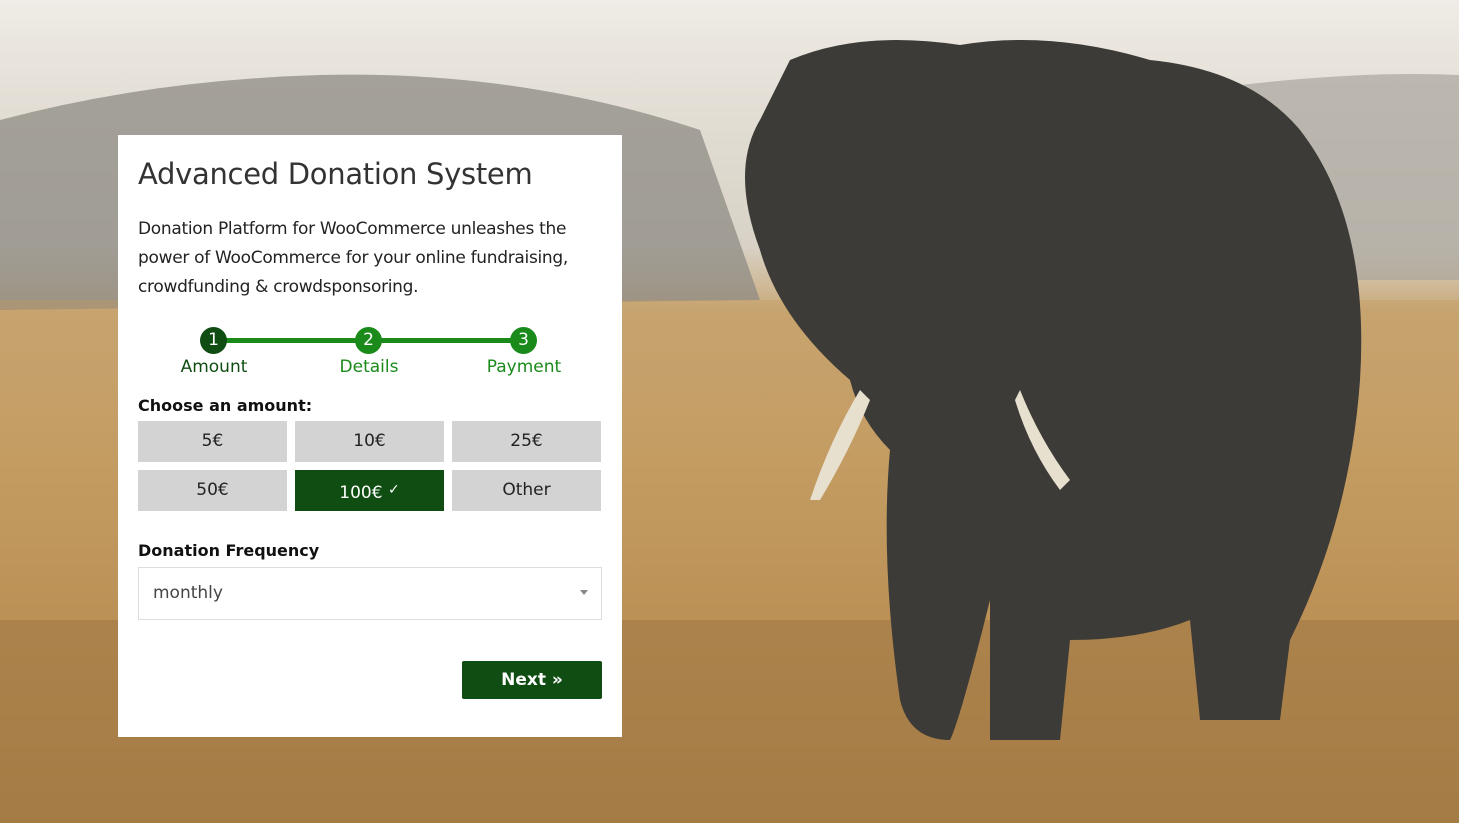 This screenshot has width=1459, height=823. I want to click on amount-button-other: Other, so click(526, 490).